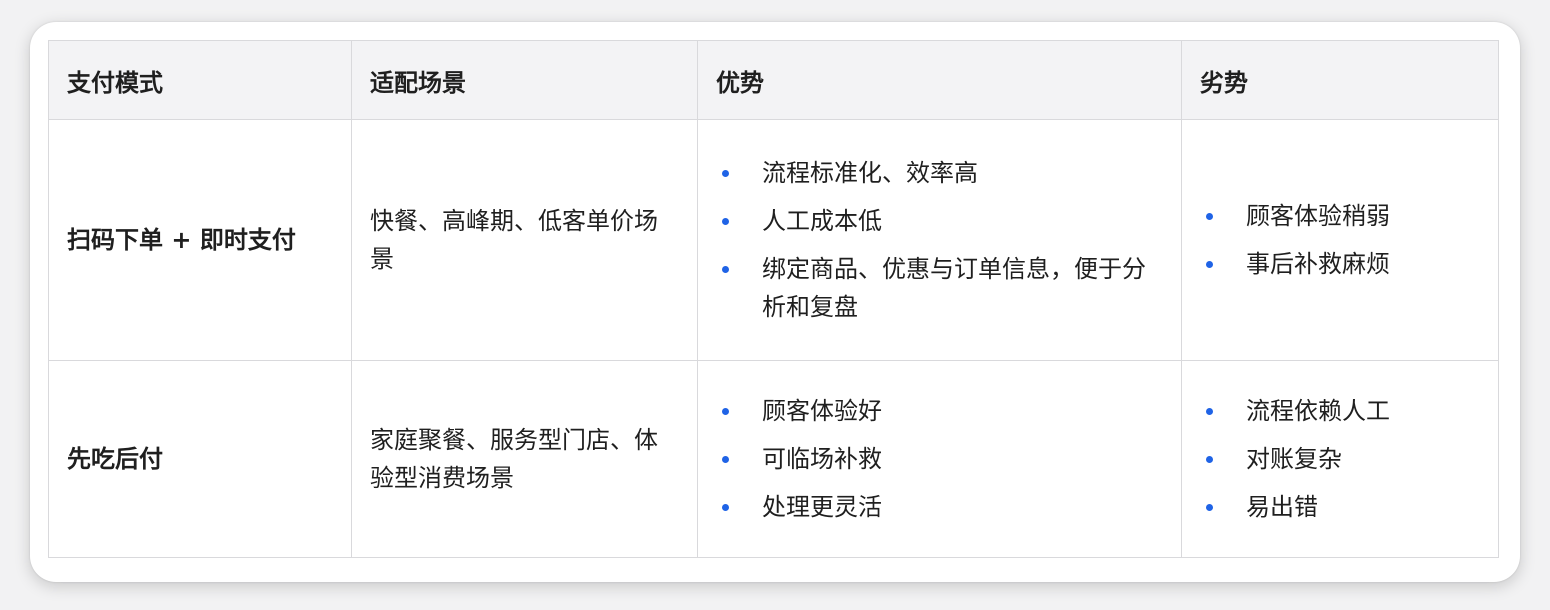 This screenshot has height=610, width=1550. Describe the element at coordinates (939, 507) in the screenshot. I see `list-item: 处理更灵活` at that location.